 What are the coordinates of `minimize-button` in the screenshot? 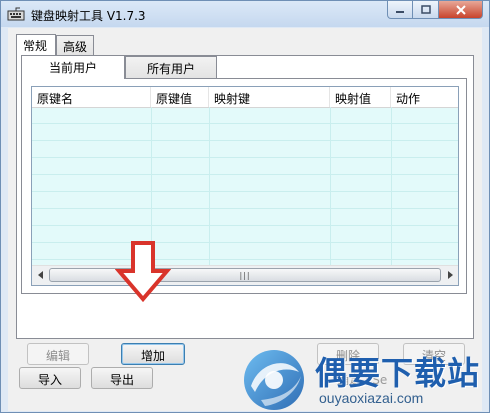 It's located at (400, 10).